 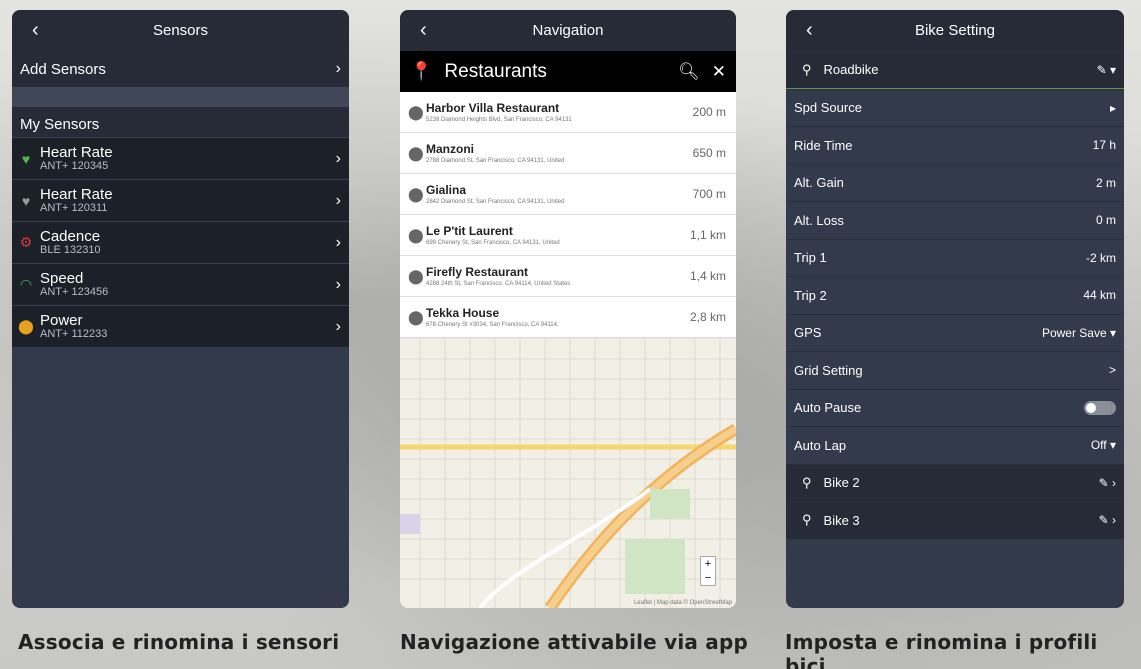 I want to click on setting-label: Trip 2, so click(x=810, y=295).